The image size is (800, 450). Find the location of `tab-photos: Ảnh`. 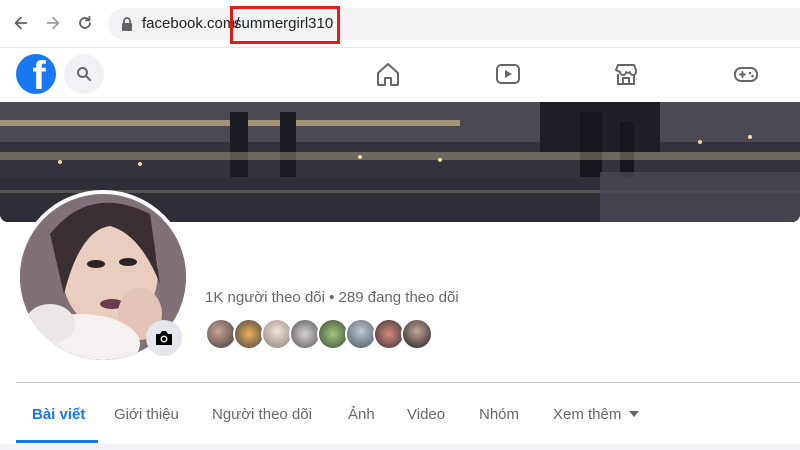

tab-photos: Ảnh is located at coordinates (361, 414).